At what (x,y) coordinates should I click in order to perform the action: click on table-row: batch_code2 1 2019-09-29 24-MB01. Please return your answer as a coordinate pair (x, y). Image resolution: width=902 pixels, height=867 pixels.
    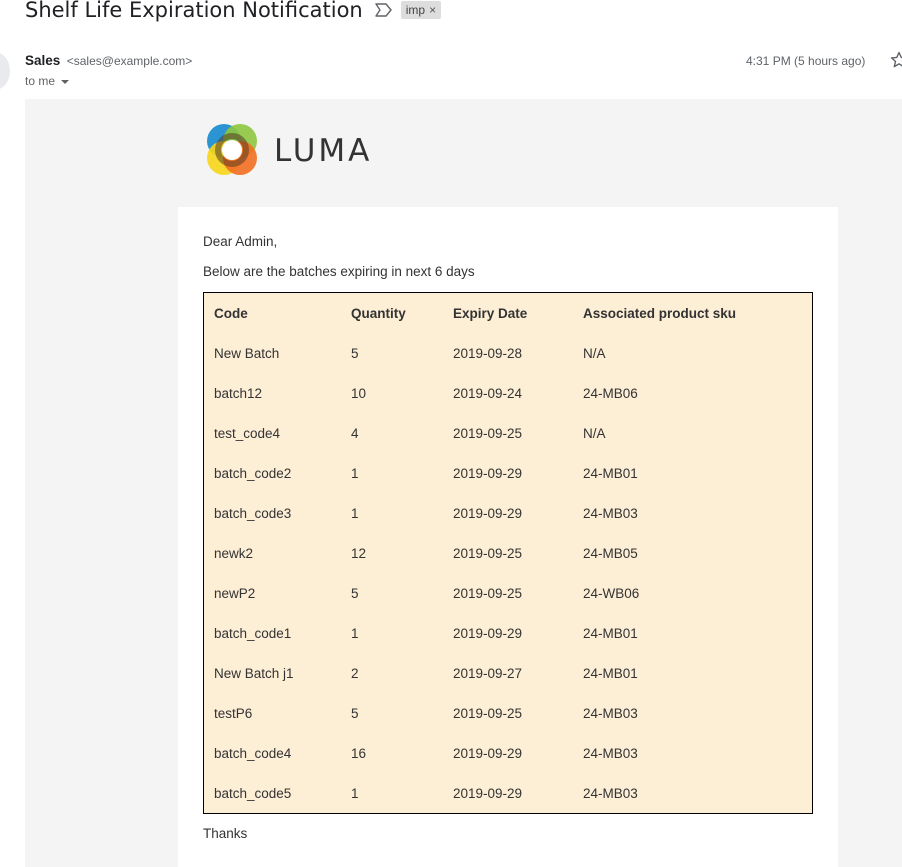
    Looking at the image, I should click on (508, 473).